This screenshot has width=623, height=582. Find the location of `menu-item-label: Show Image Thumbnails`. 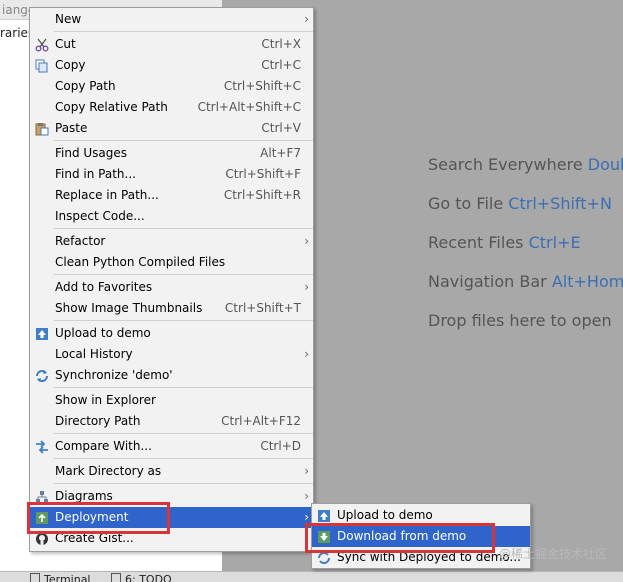

menu-item-label: Show Image Thumbnails is located at coordinates (129, 308).